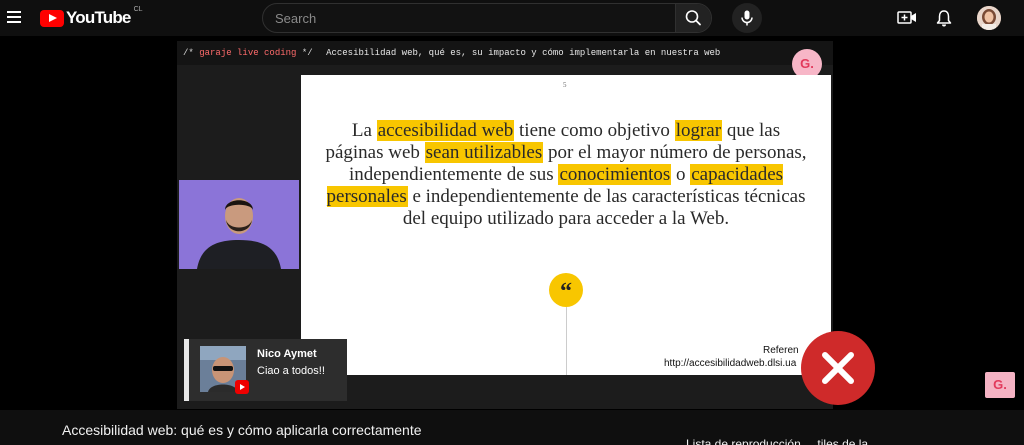 Image resolution: width=1024 pixels, height=445 pixels. I want to click on chat-message-text: Ciao a todos!!, so click(291, 371).